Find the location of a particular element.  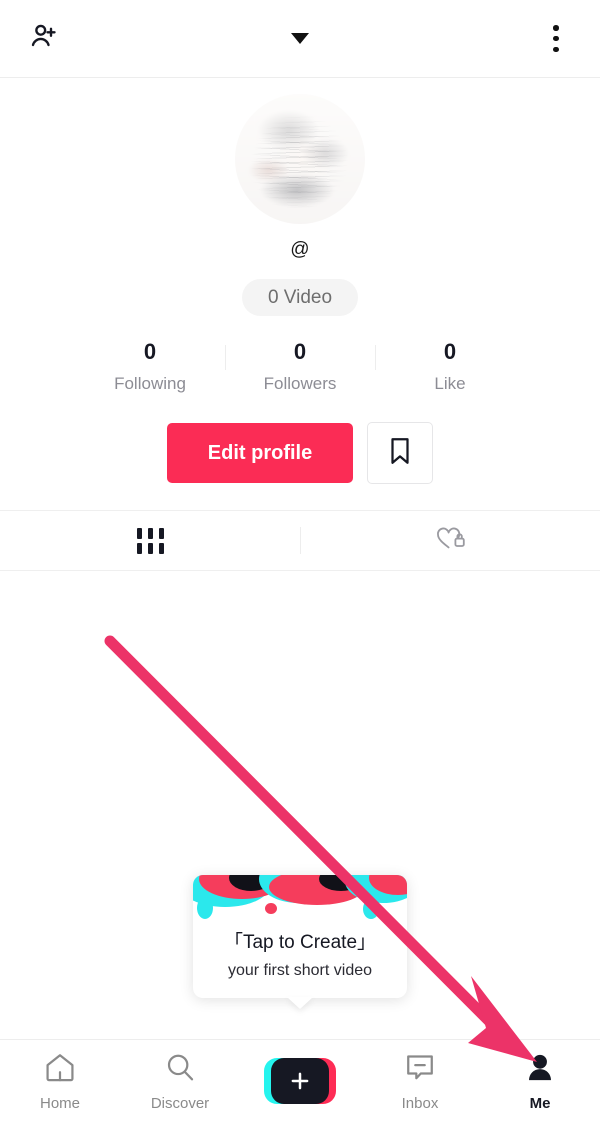

stat-following: 0 Following is located at coordinates (150, 366).